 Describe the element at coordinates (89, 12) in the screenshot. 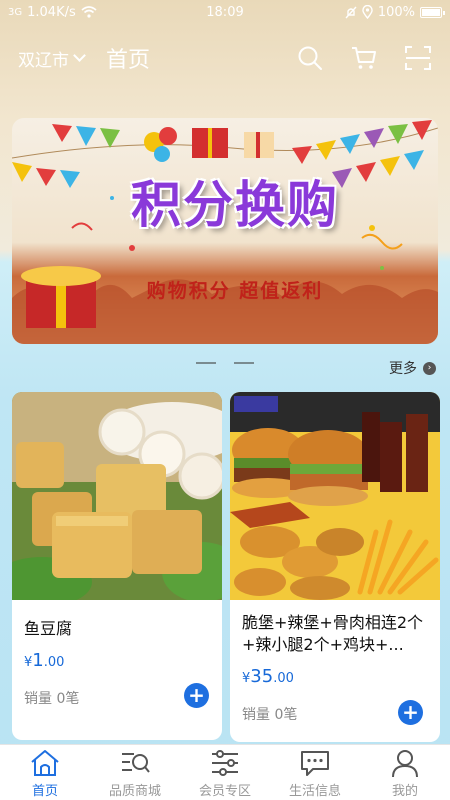

I see `wifi-icon` at that location.